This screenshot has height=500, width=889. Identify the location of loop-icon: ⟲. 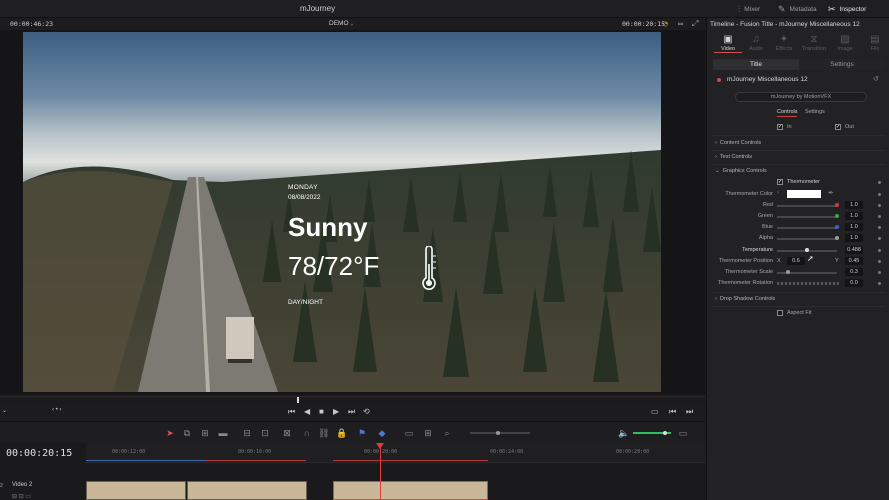
(366, 411).